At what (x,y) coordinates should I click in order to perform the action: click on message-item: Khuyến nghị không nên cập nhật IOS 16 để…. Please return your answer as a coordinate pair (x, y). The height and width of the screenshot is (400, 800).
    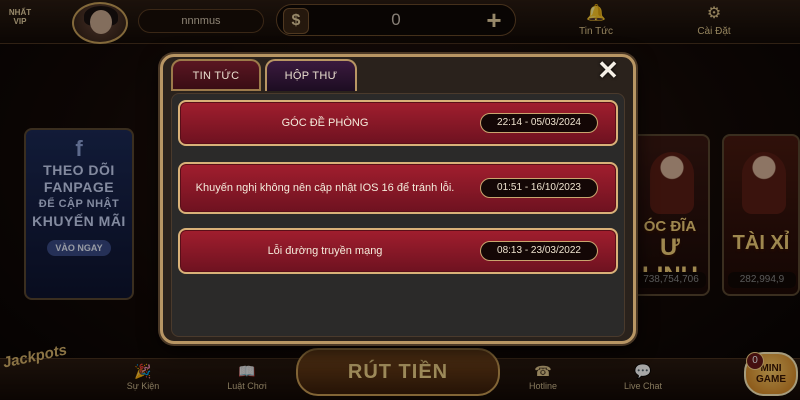
    Looking at the image, I should click on (398, 188).